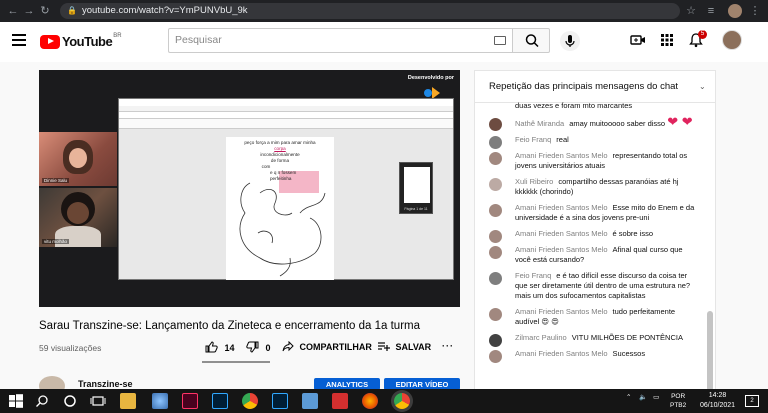 This screenshot has height=413, width=768. I want to click on chevron-down-icon: ⌄, so click(702, 87).